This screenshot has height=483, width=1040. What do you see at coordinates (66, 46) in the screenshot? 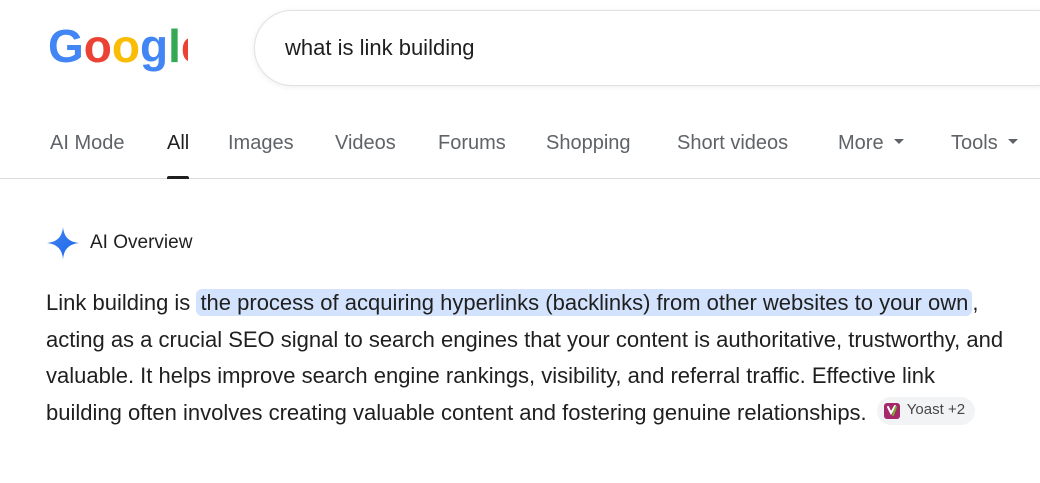
I see `logo-letter-g1: G` at bounding box center [66, 46].